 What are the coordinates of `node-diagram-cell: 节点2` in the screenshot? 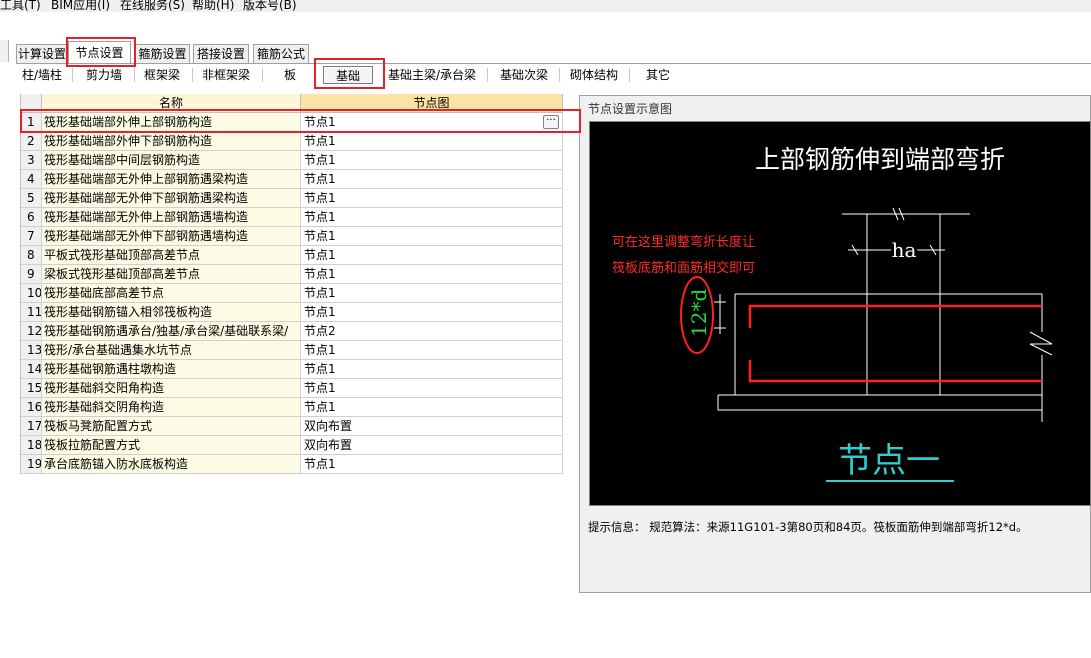 It's located at (432, 331).